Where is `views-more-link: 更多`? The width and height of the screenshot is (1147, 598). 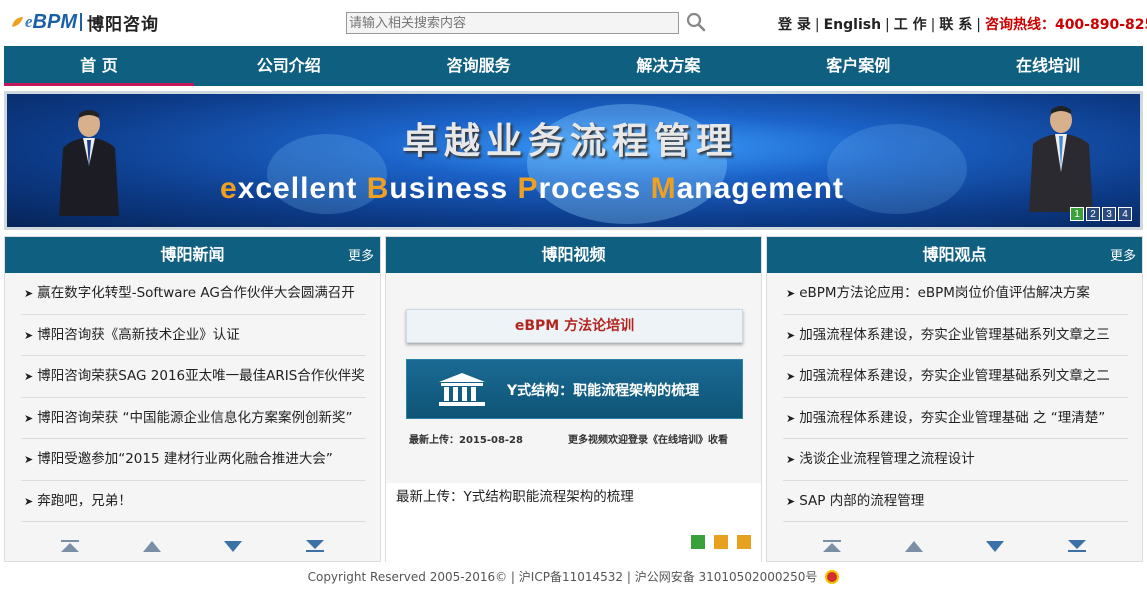
views-more-link: 更多 is located at coordinates (1123, 257).